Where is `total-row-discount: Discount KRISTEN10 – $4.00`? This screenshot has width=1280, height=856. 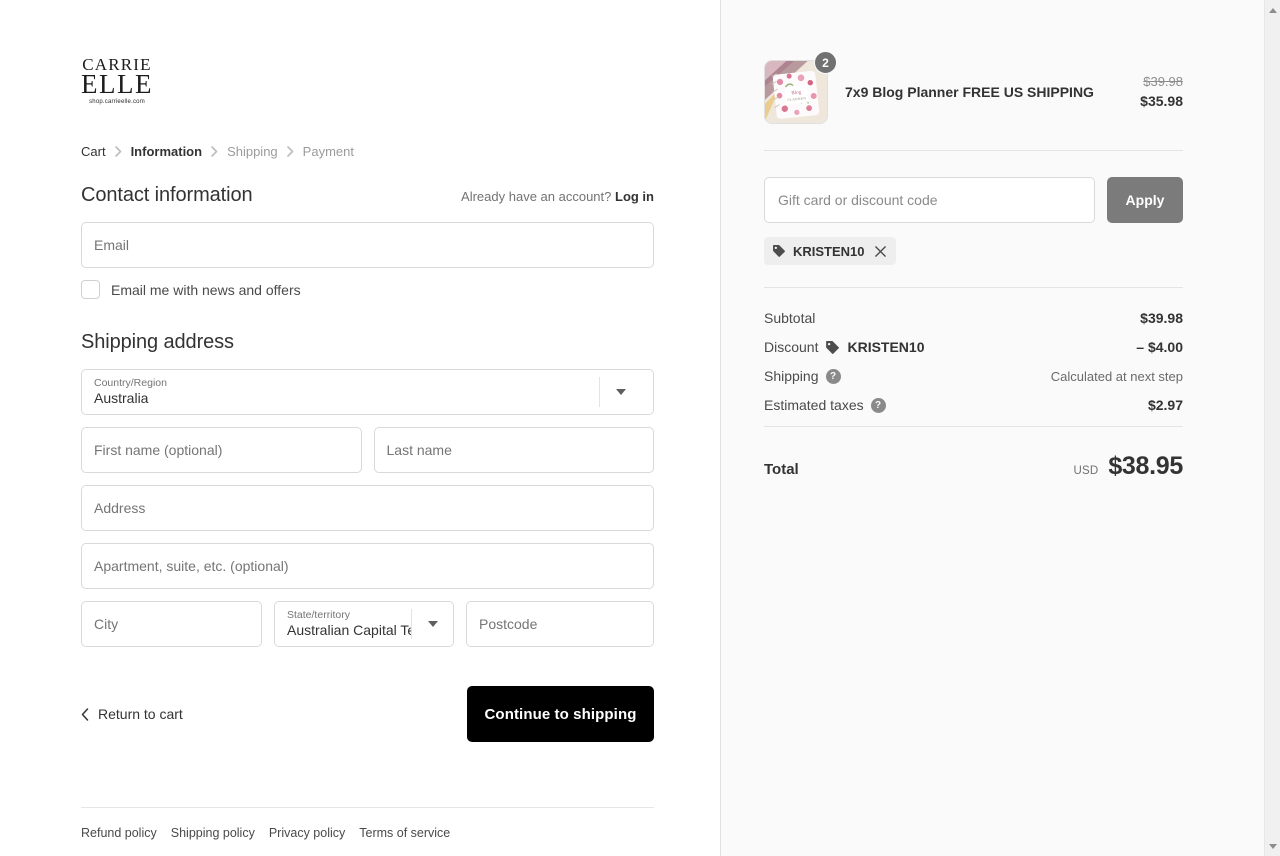
total-row-discount: Discount KRISTEN10 – $4.00 is located at coordinates (973, 347).